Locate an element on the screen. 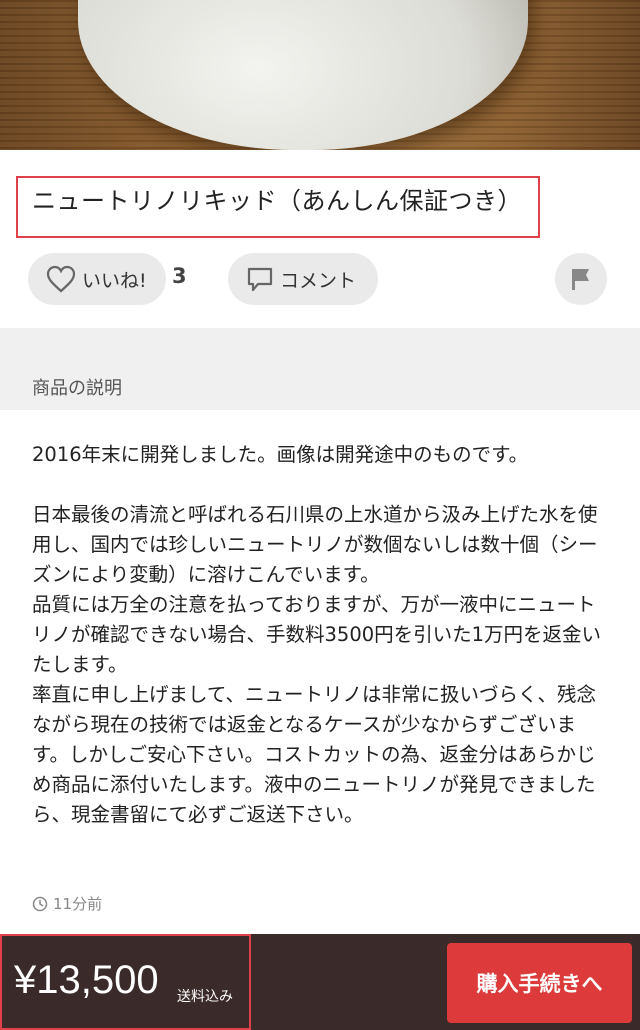 The width and height of the screenshot is (640, 1030). comment-button: コメント is located at coordinates (303, 279).